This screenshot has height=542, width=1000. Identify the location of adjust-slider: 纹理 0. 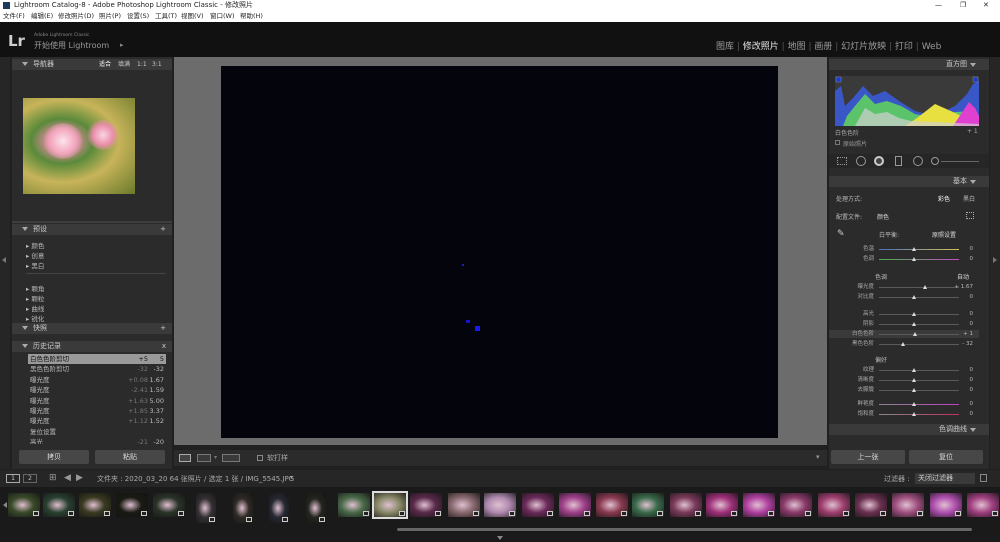
(904, 370).